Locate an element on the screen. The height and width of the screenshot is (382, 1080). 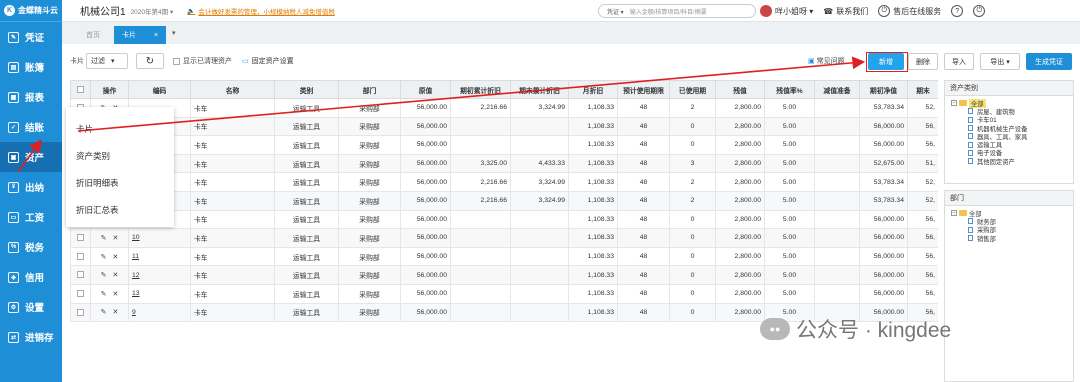
delete-button: 删除 is located at coordinates (923, 61).